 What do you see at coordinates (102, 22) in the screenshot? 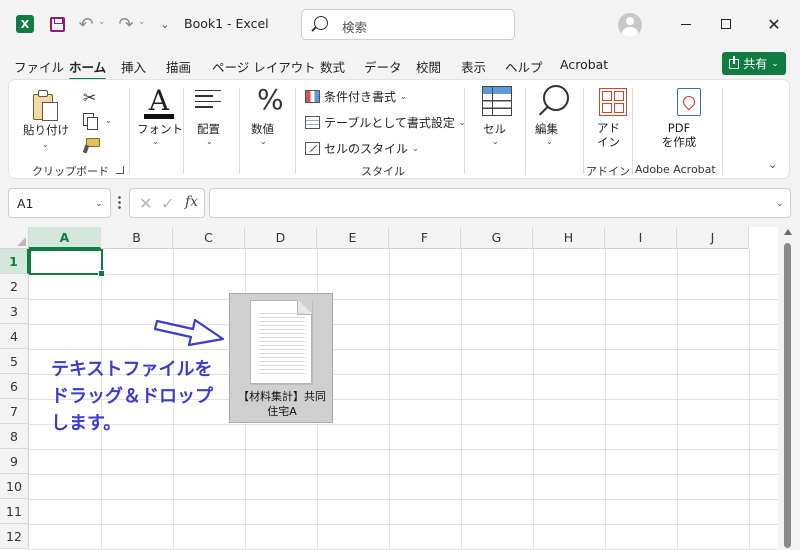
I see `undo-dropdown-icon: ⌄` at bounding box center [102, 22].